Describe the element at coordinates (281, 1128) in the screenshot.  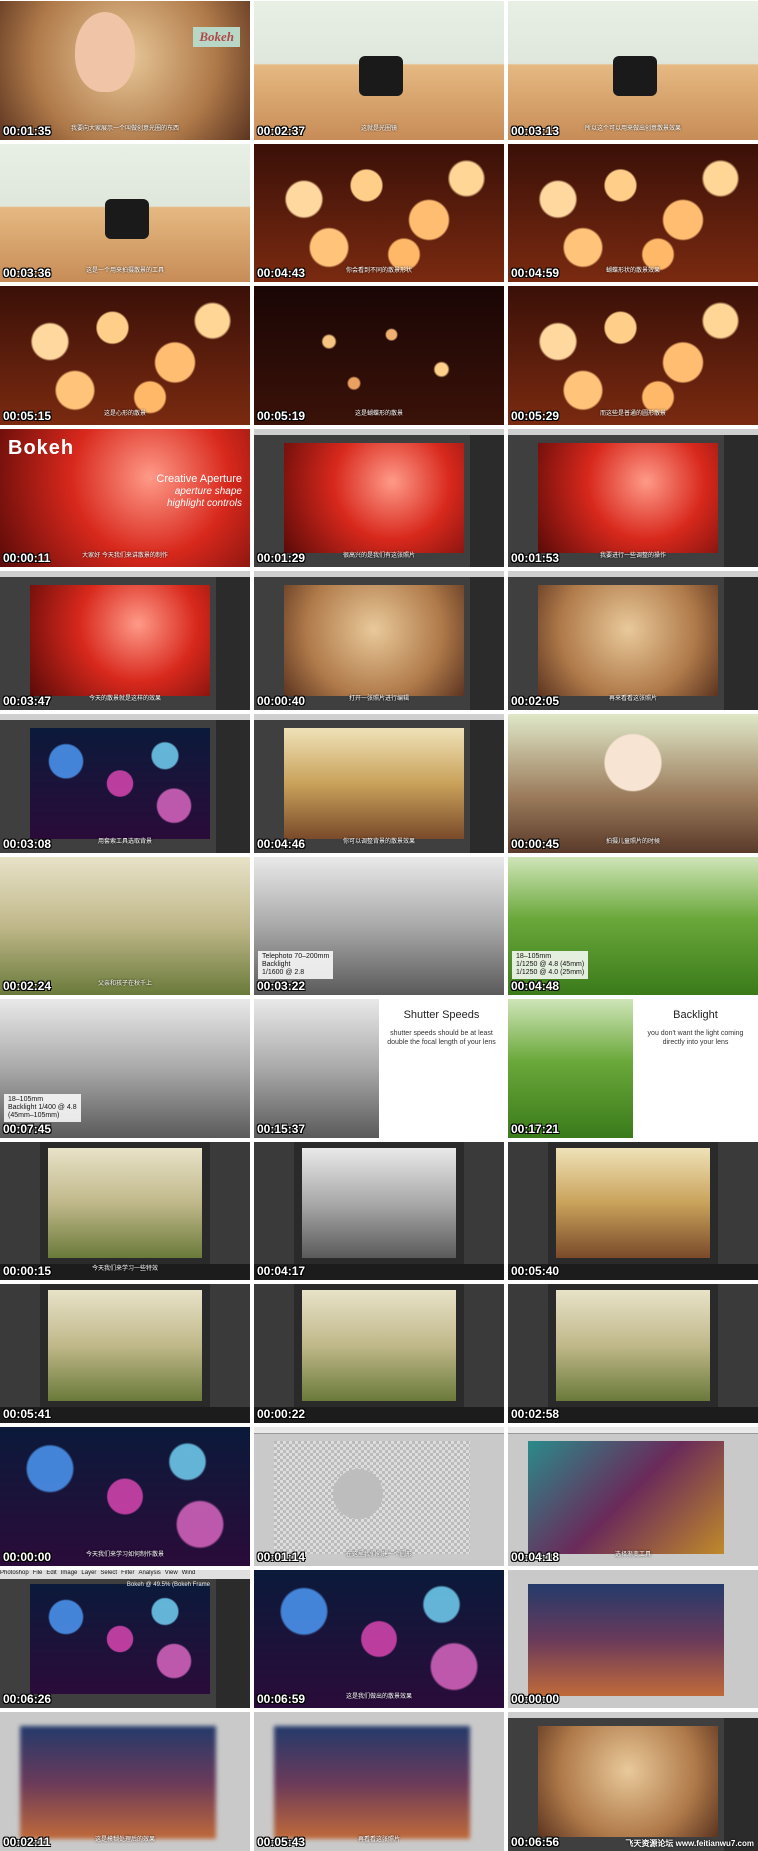
I see `timestamp: 00:15:37` at that location.